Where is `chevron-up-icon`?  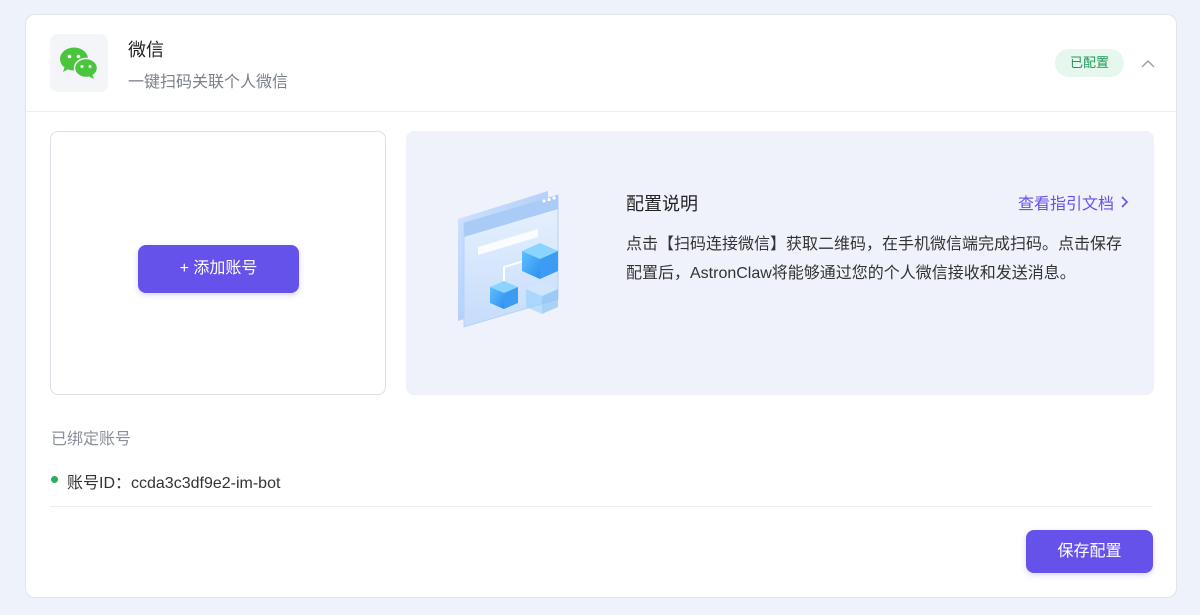 chevron-up-icon is located at coordinates (1148, 63).